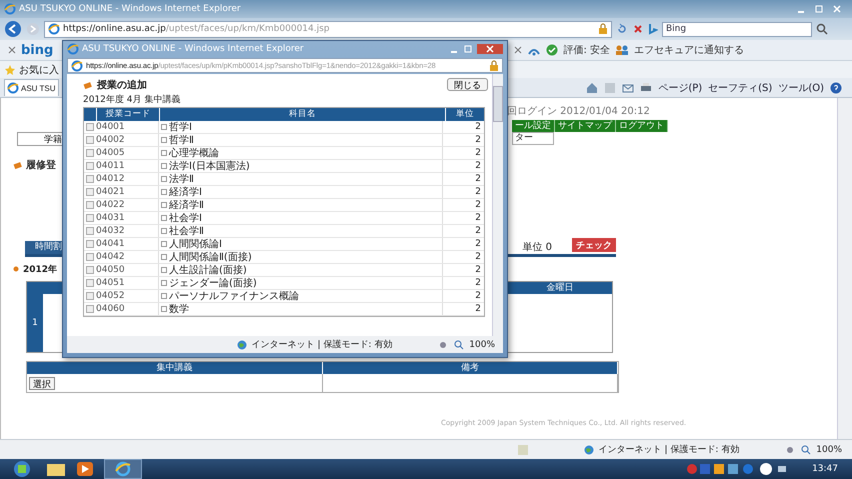 Image resolution: width=852 pixels, height=479 pixels. What do you see at coordinates (33, 29) in the screenshot?
I see `forward-icon` at bounding box center [33, 29].